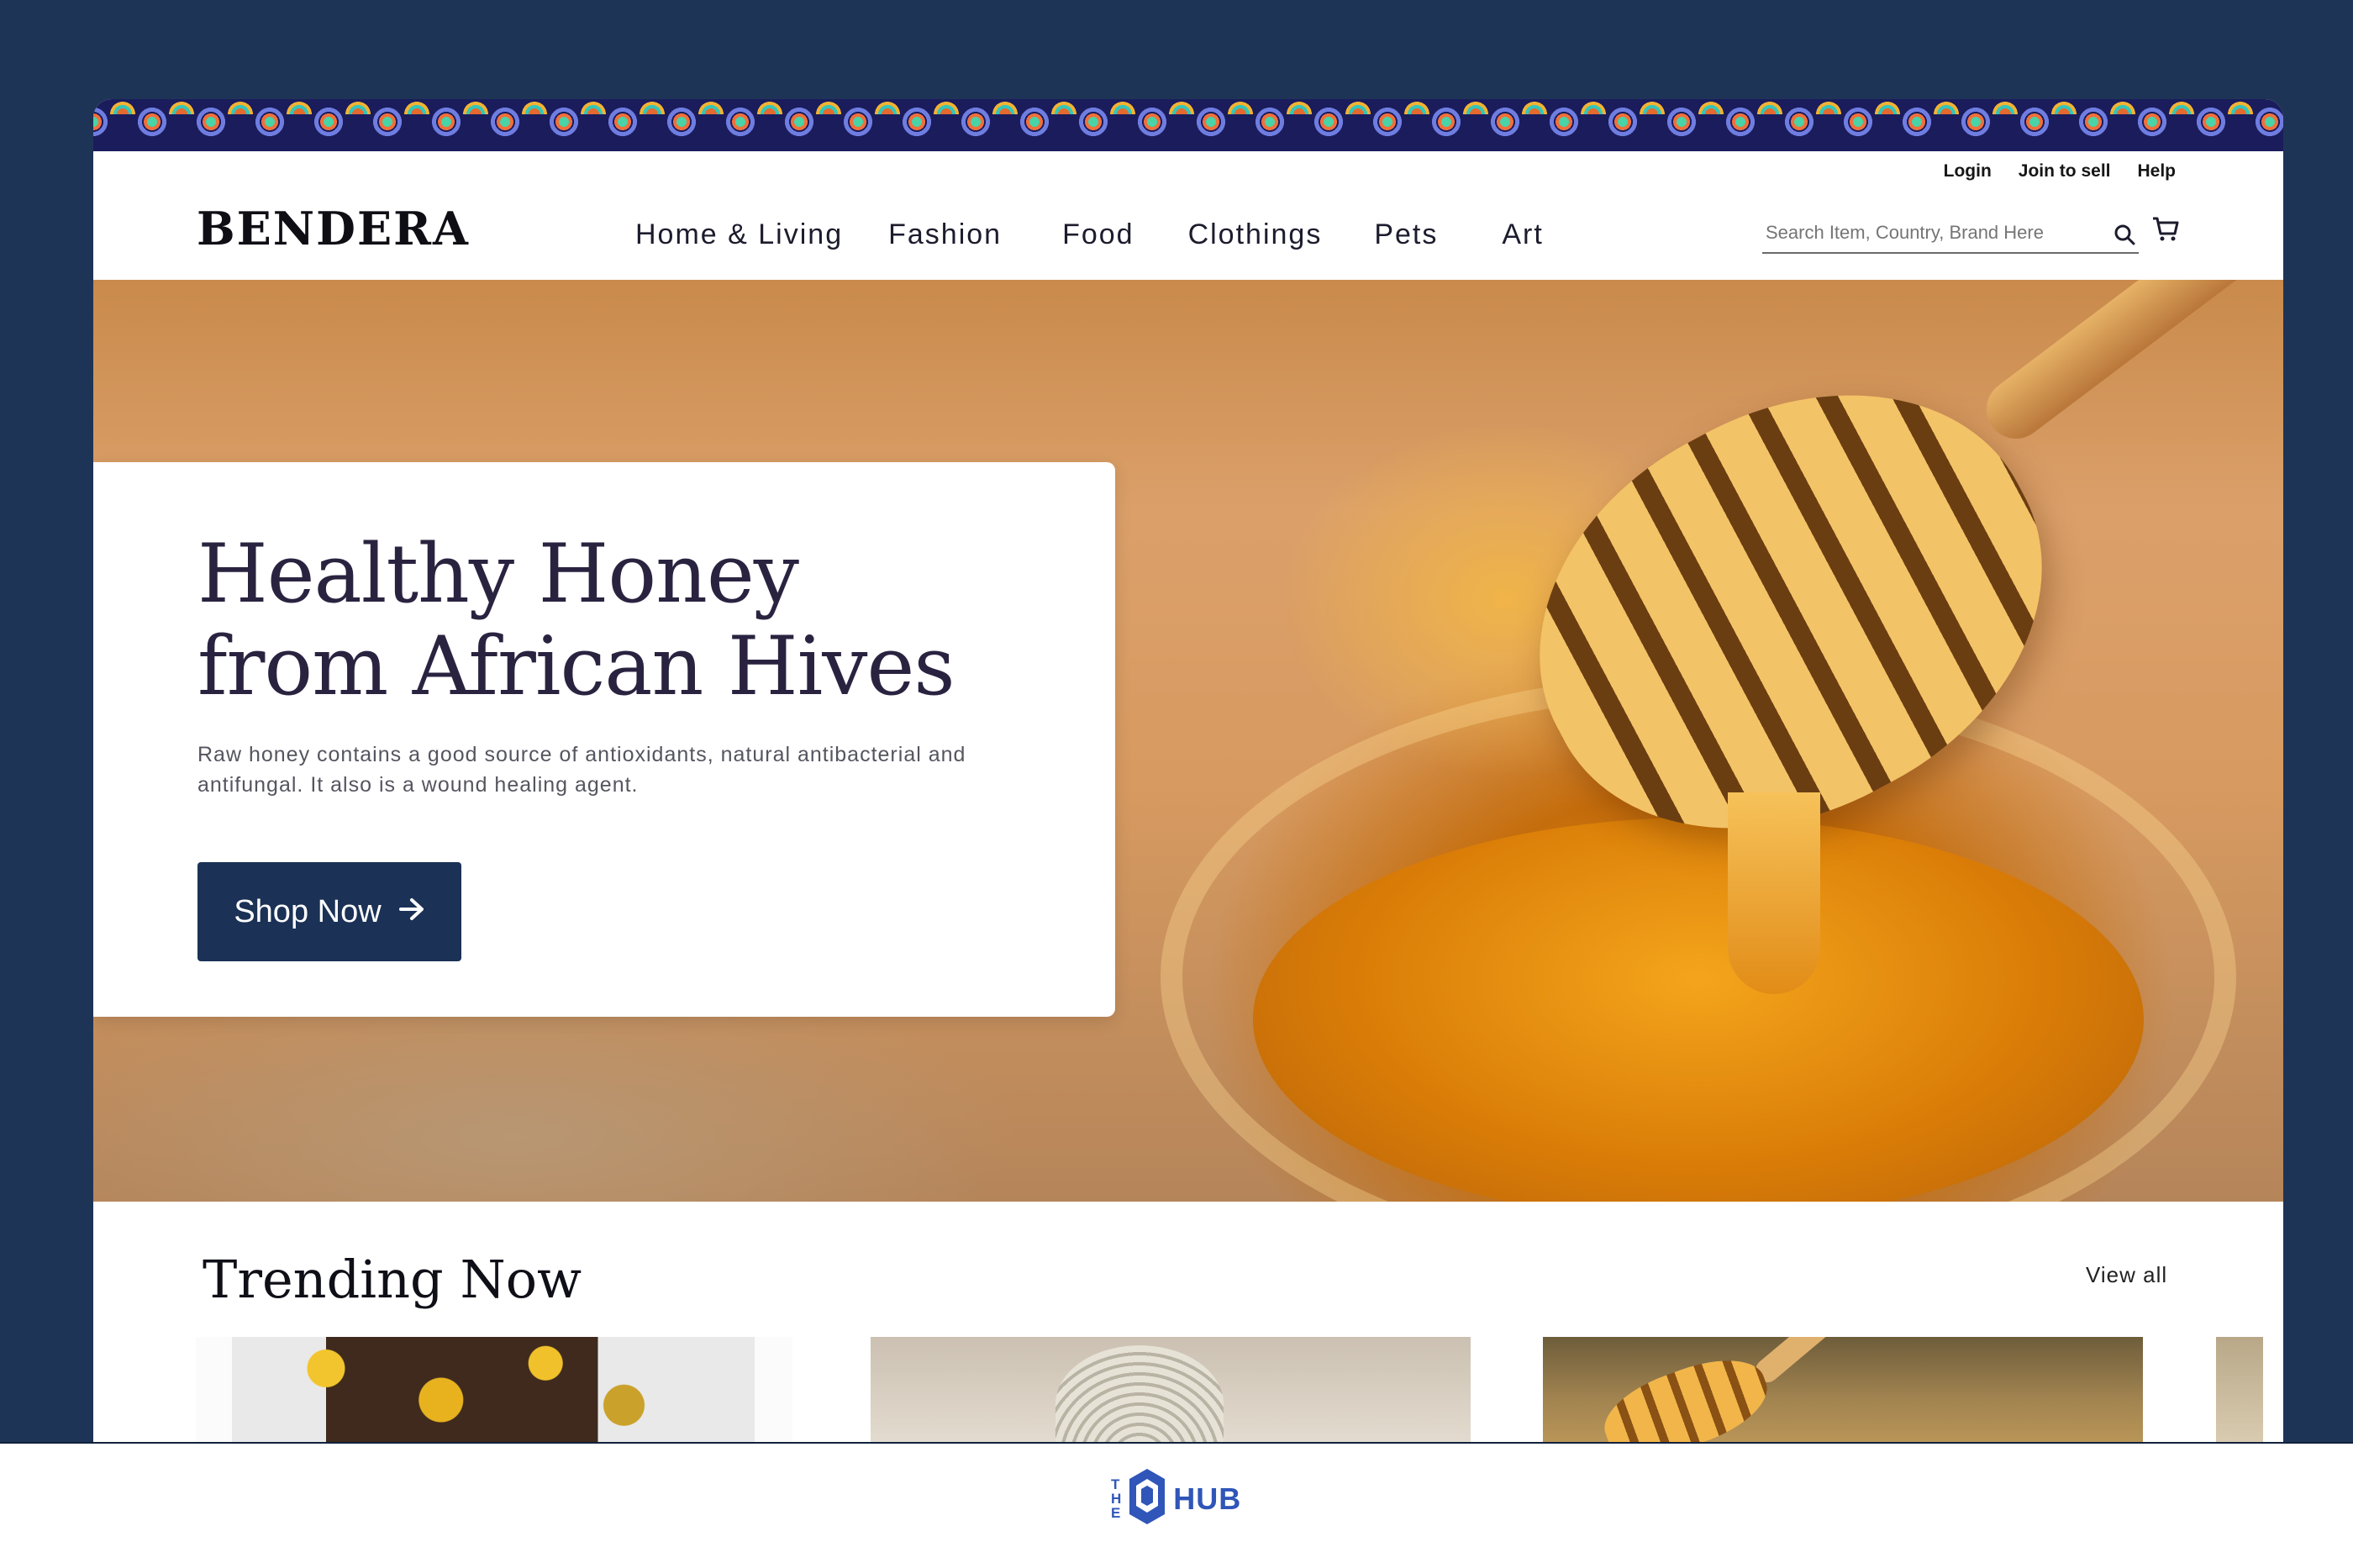 The width and height of the screenshot is (2353, 1568). Describe the element at coordinates (411, 912) in the screenshot. I see `arrow-right-icon` at that location.